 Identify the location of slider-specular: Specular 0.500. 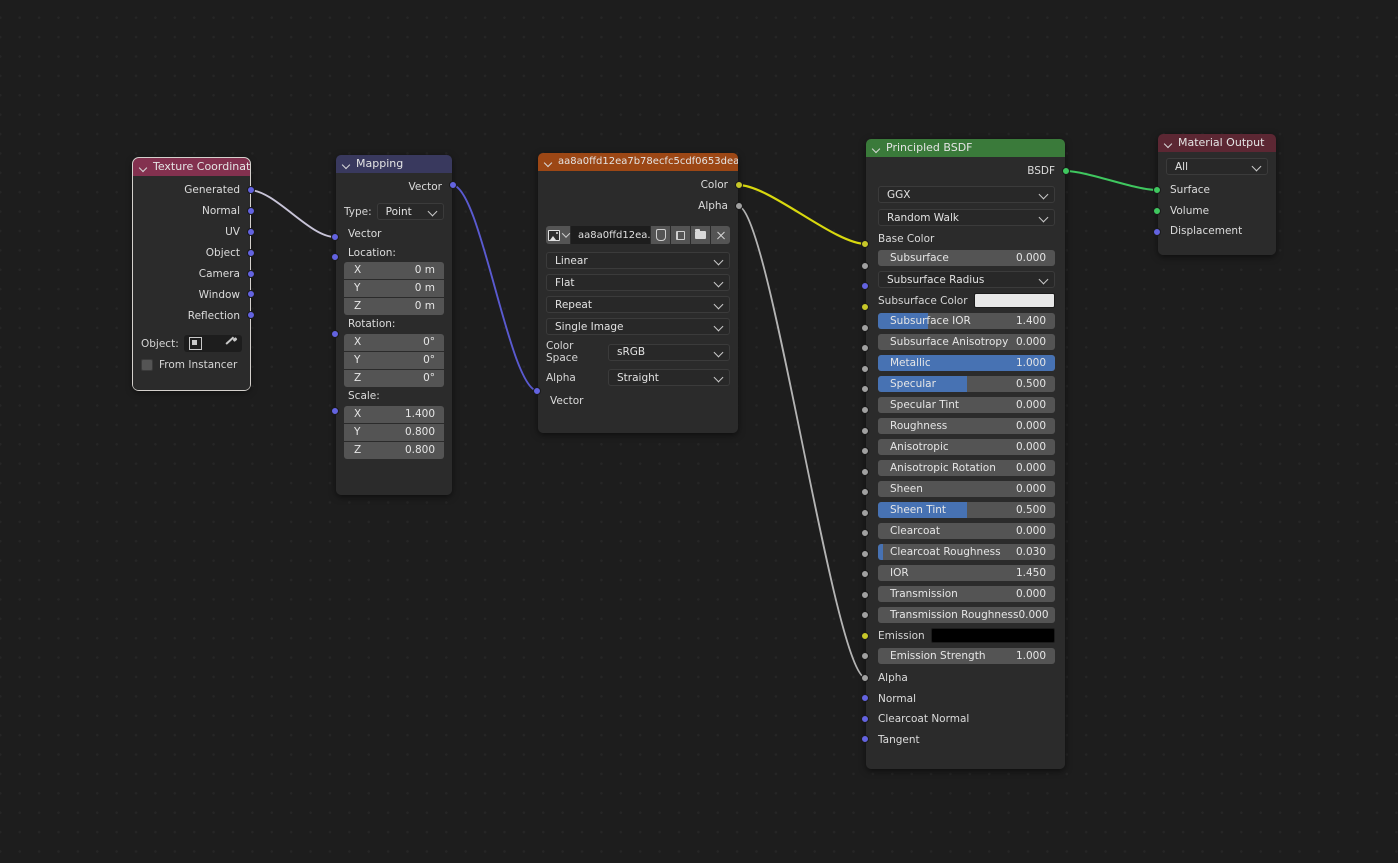
(966, 384).